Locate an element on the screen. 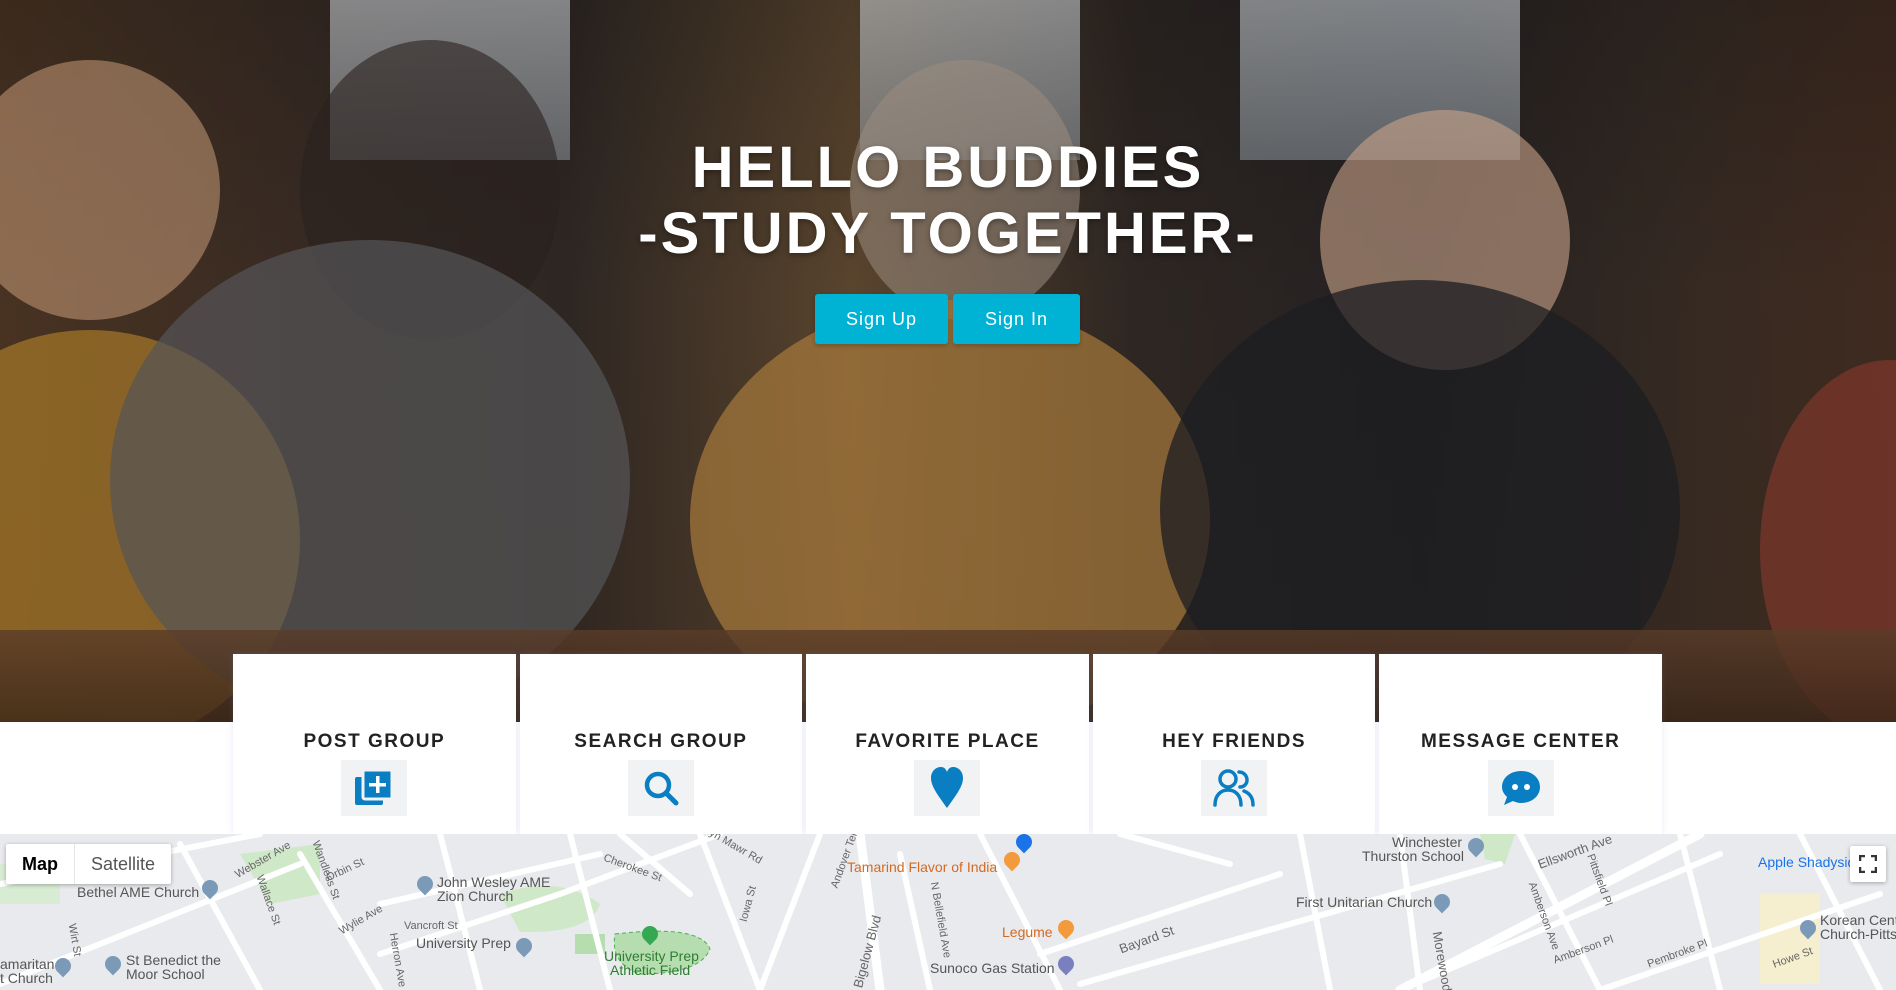 This screenshot has height=990, width=1896. feature-card-label: MESSAGE CENTER is located at coordinates (1520, 741).